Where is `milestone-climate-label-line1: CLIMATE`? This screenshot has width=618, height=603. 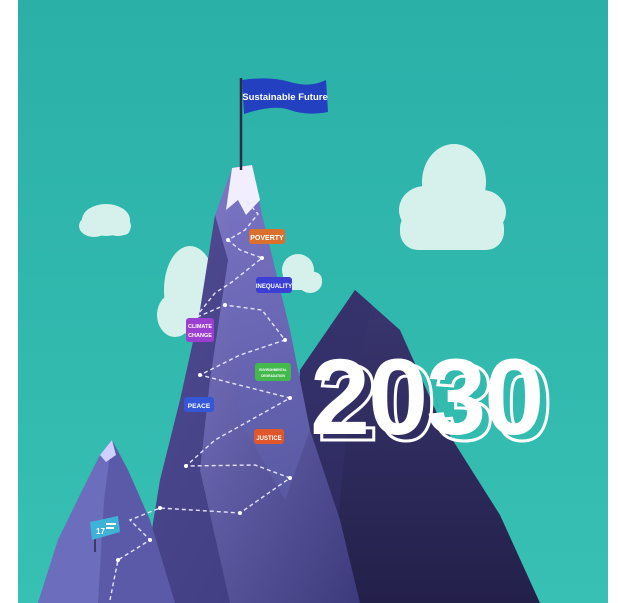
milestone-climate-label-line1: CLIMATE is located at coordinates (200, 327).